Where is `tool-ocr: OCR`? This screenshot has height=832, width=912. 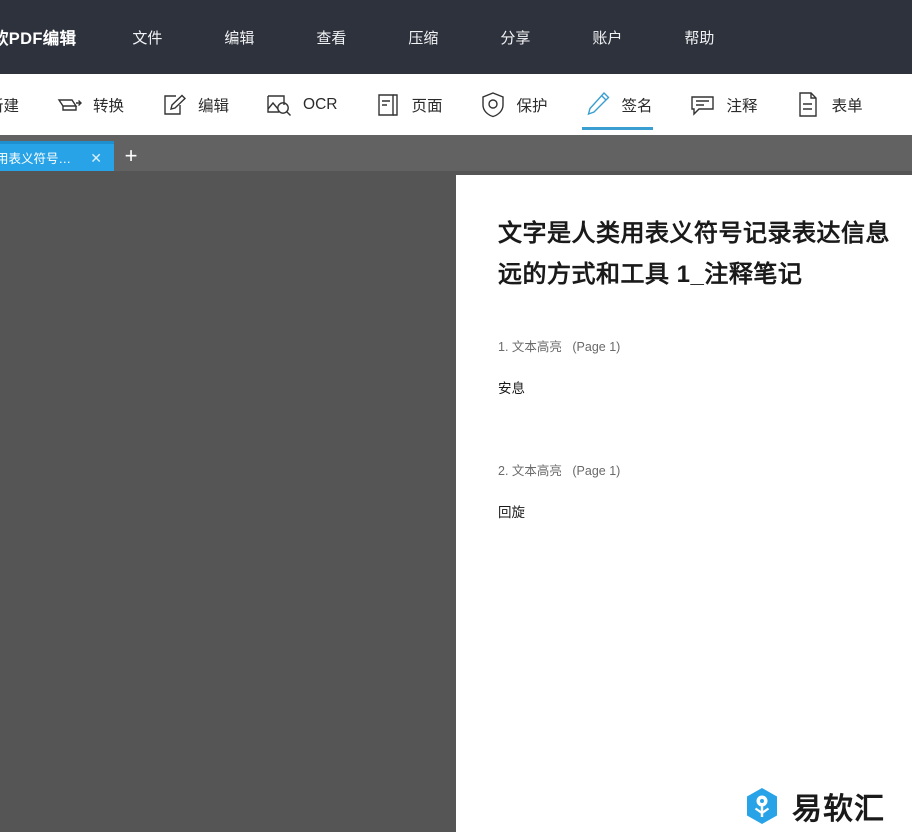
tool-ocr: OCR is located at coordinates (300, 104).